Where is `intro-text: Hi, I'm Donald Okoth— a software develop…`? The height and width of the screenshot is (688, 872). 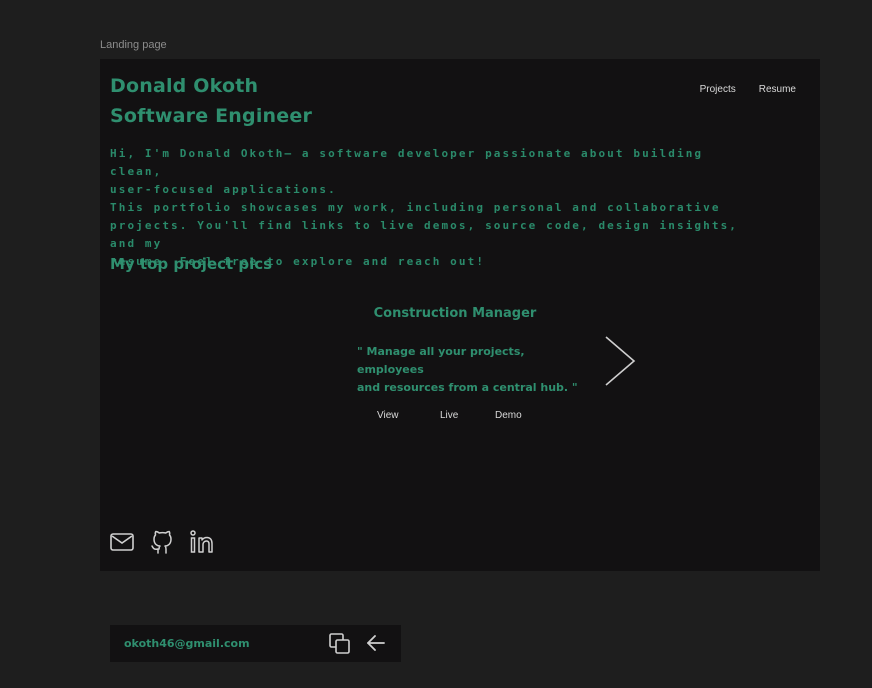
intro-text: Hi, I'm Donald Okoth— a software develop… is located at coordinates (424, 207).